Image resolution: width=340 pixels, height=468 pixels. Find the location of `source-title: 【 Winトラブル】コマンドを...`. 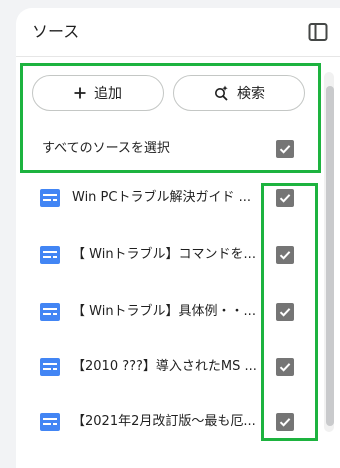

source-title: 【 Winトラブル】コマンドを... is located at coordinates (164, 254).